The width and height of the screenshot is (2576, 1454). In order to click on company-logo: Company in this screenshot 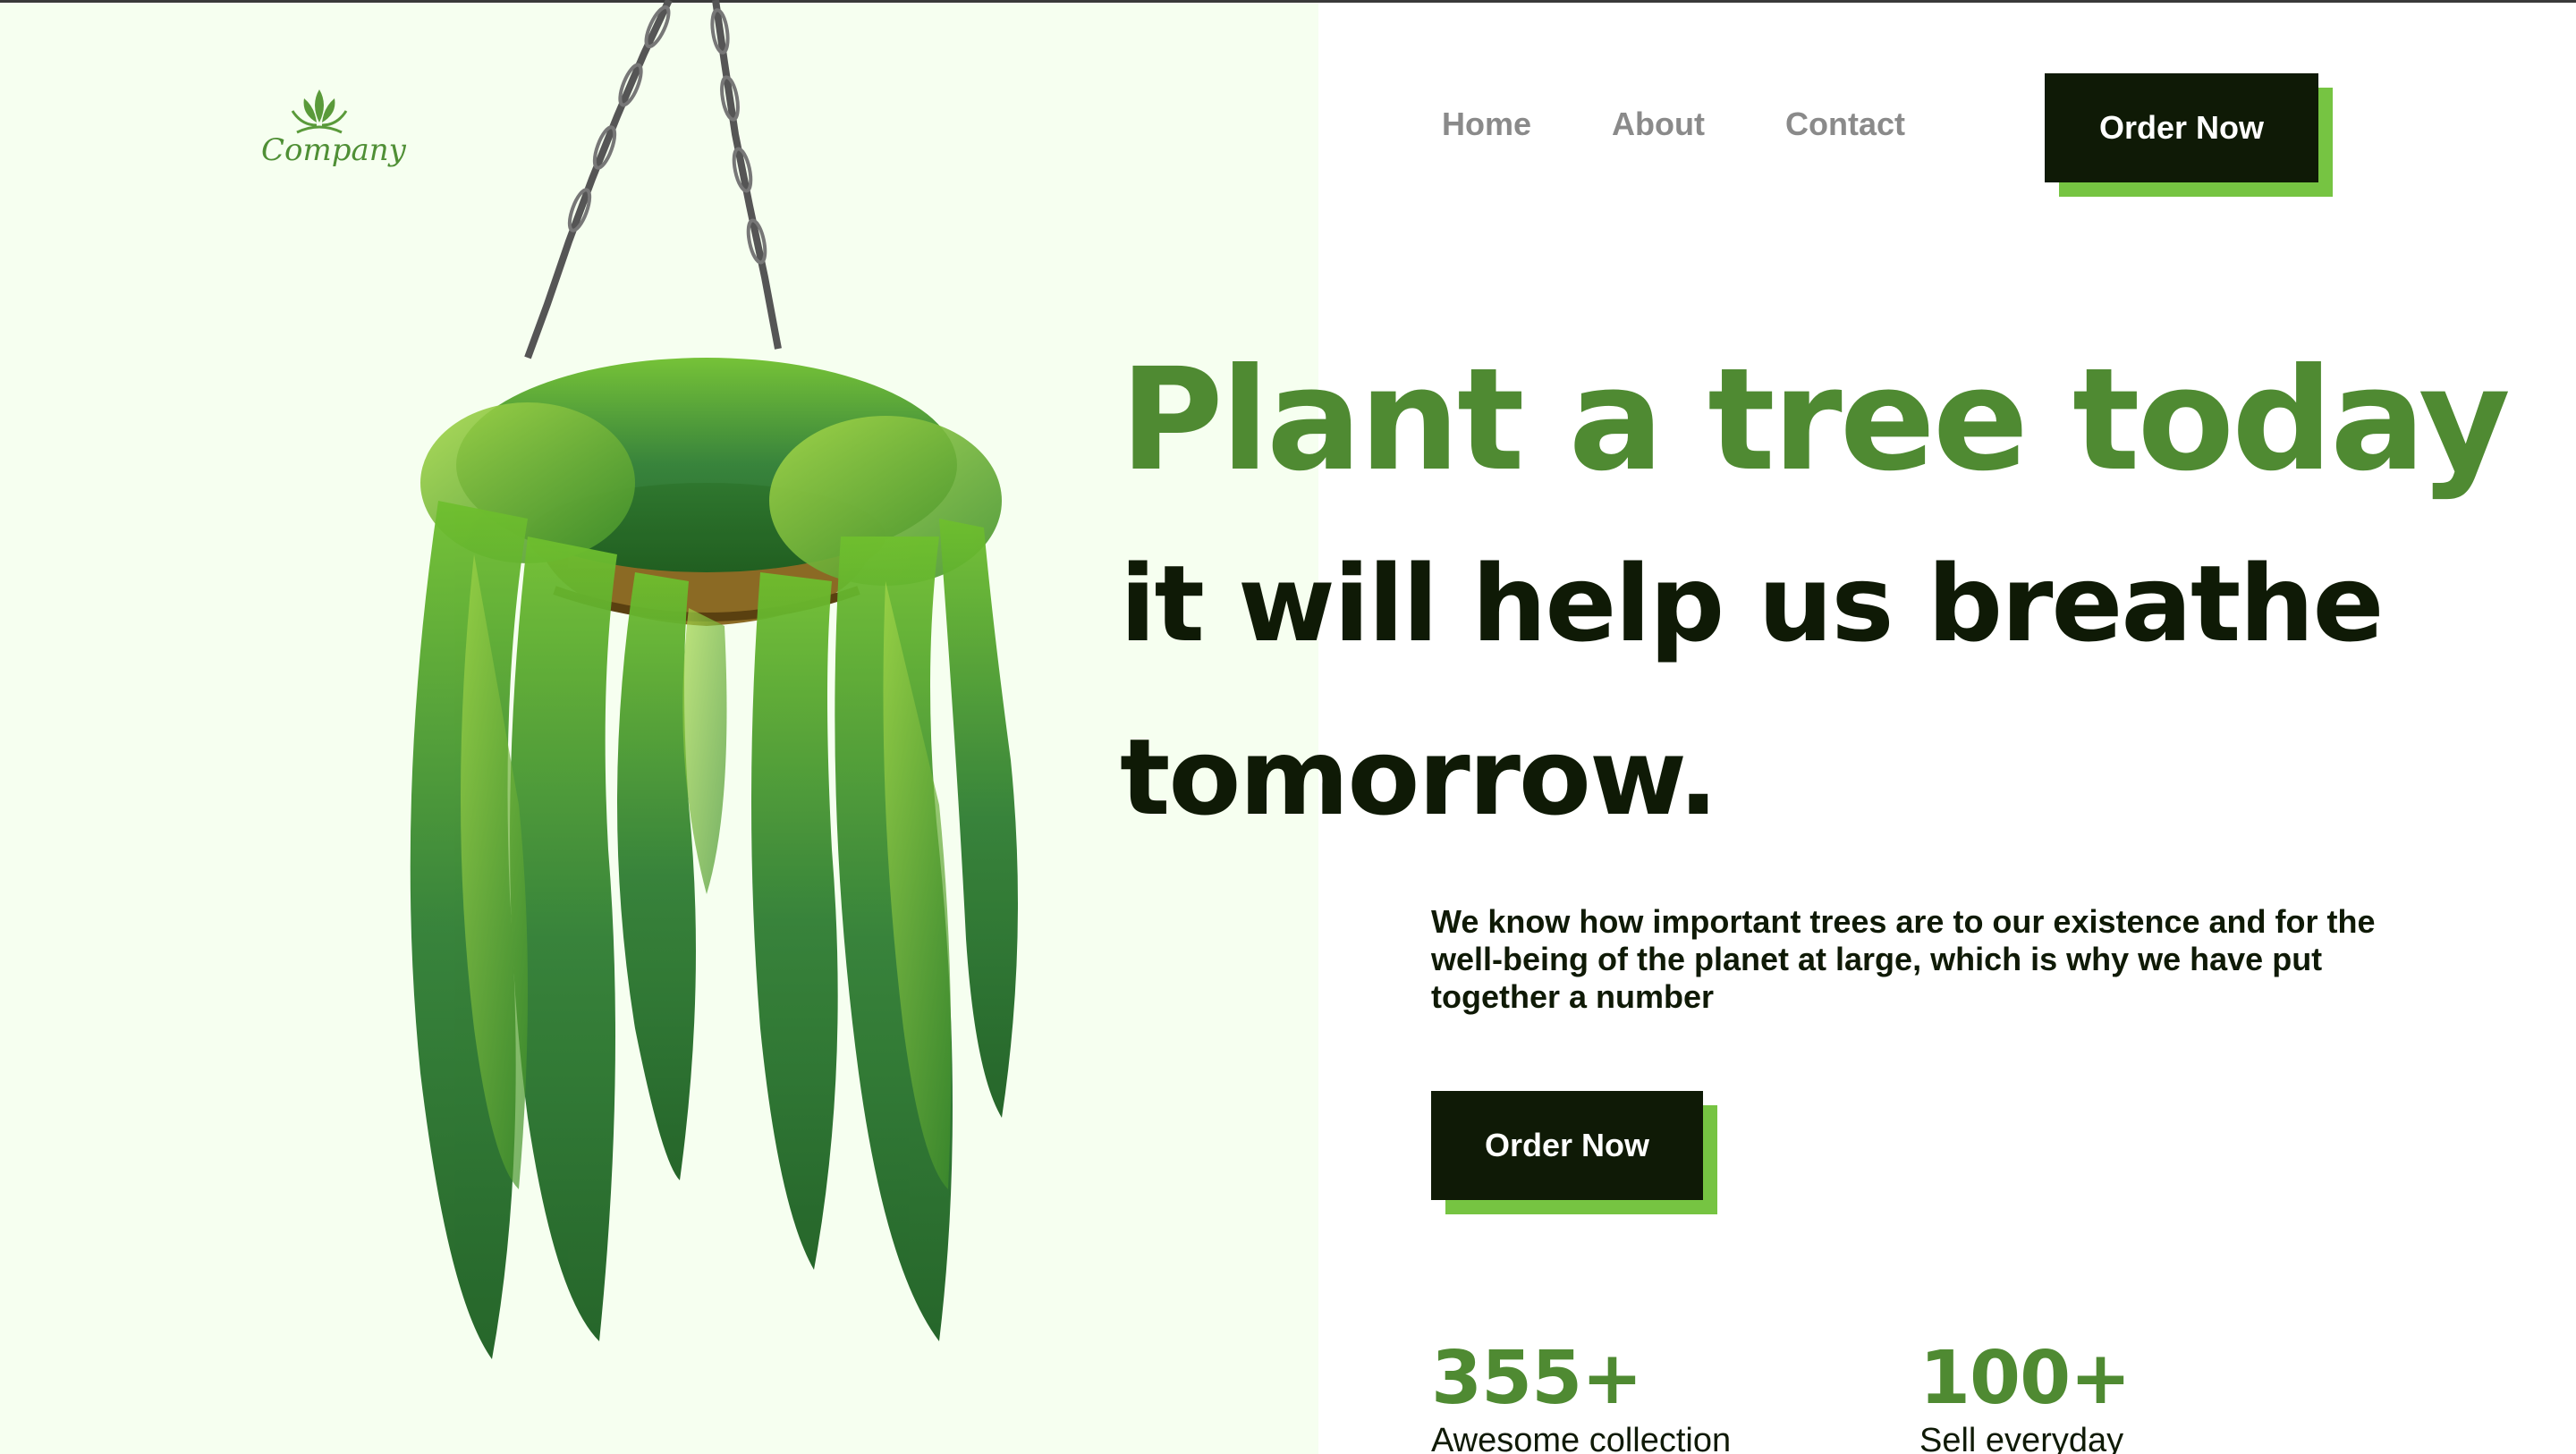, I will do `click(333, 132)`.